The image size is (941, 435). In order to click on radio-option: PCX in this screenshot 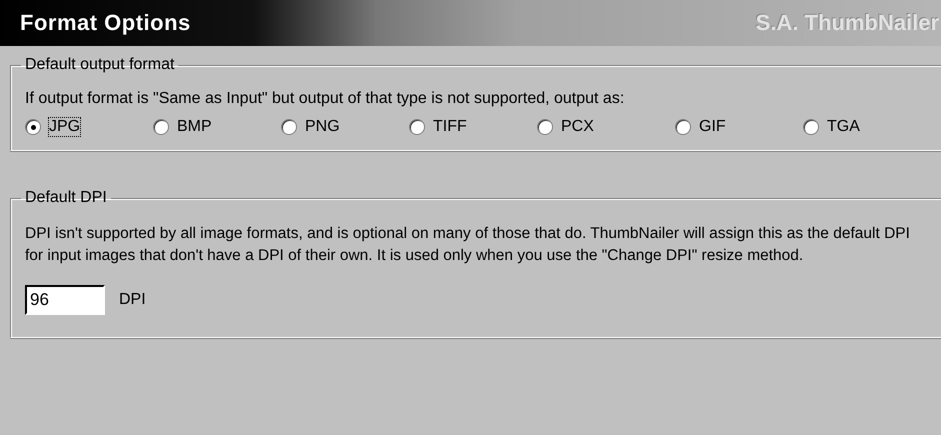, I will do `click(606, 127)`.